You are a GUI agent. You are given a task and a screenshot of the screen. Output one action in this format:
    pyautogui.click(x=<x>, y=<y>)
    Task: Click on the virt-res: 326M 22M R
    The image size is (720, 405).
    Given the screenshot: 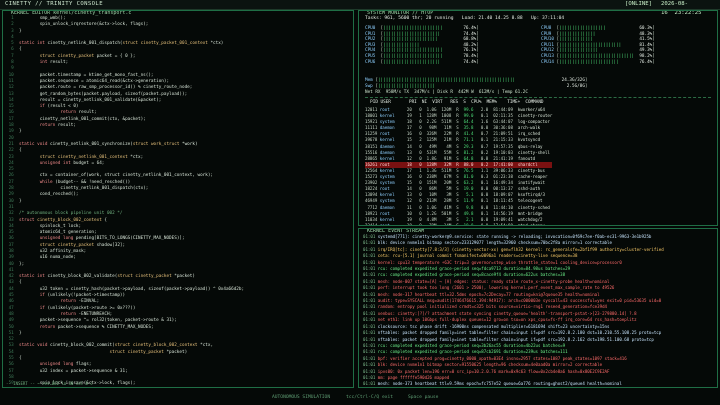 What is the action you would take?
    pyautogui.click(x=440, y=134)
    